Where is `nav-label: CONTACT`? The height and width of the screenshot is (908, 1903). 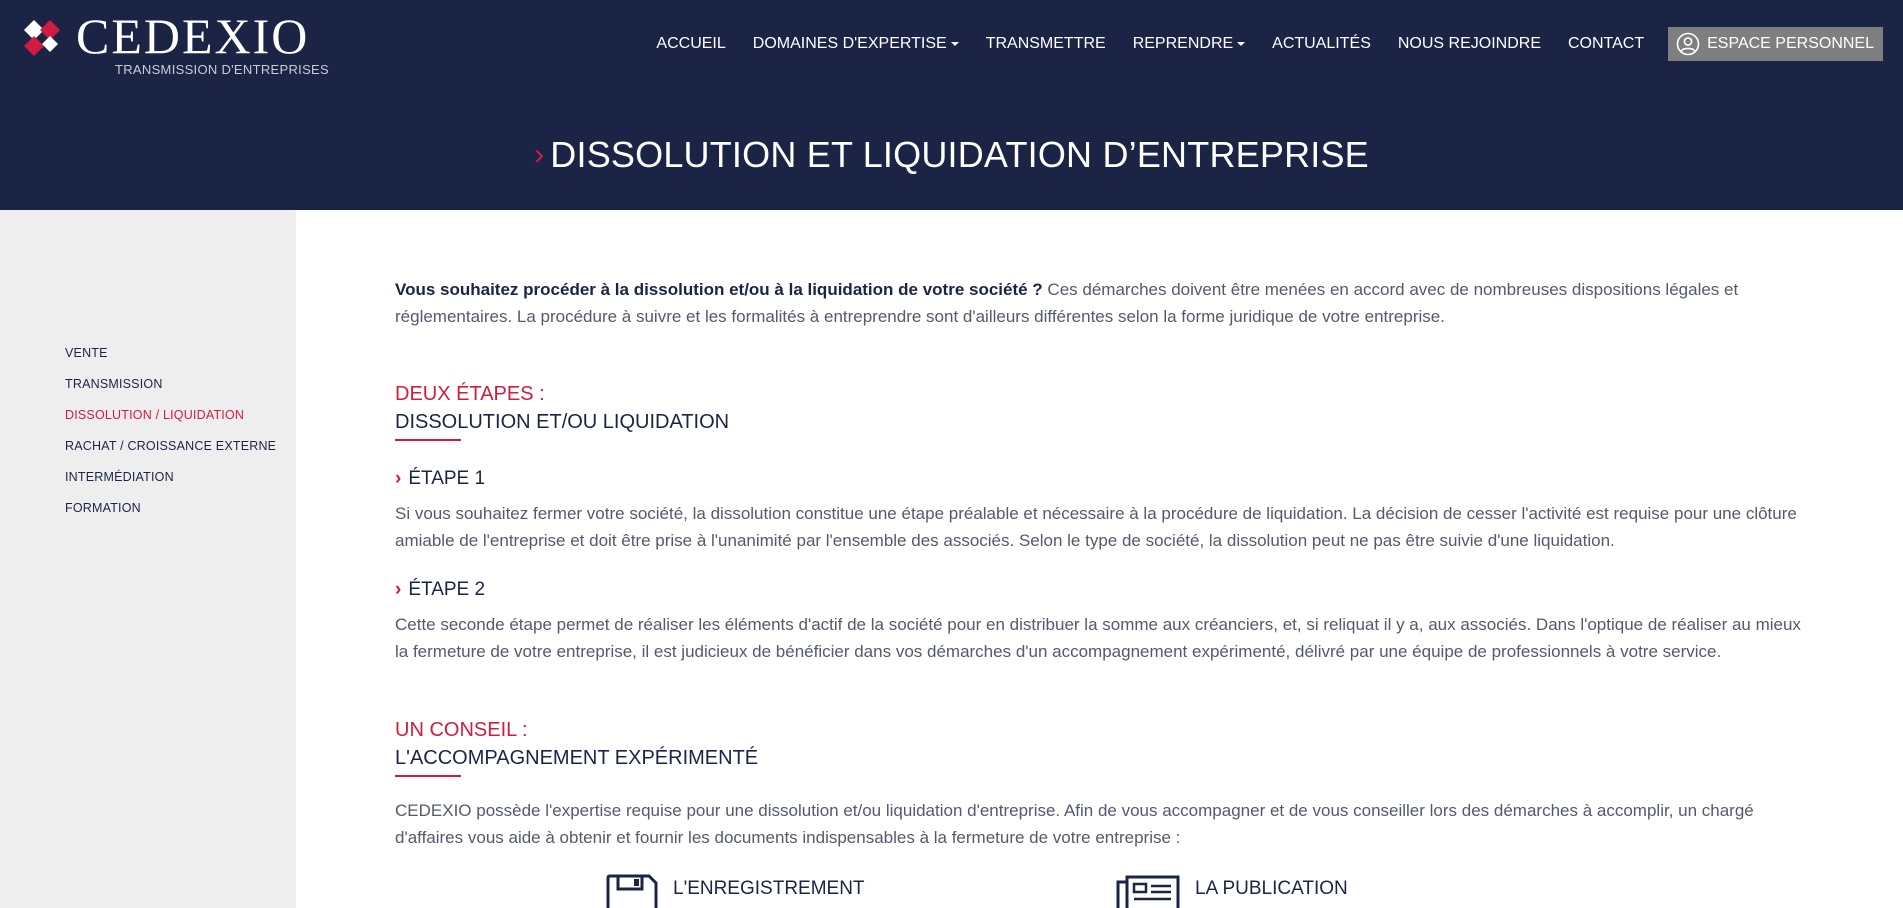
nav-label: CONTACT is located at coordinates (1606, 43).